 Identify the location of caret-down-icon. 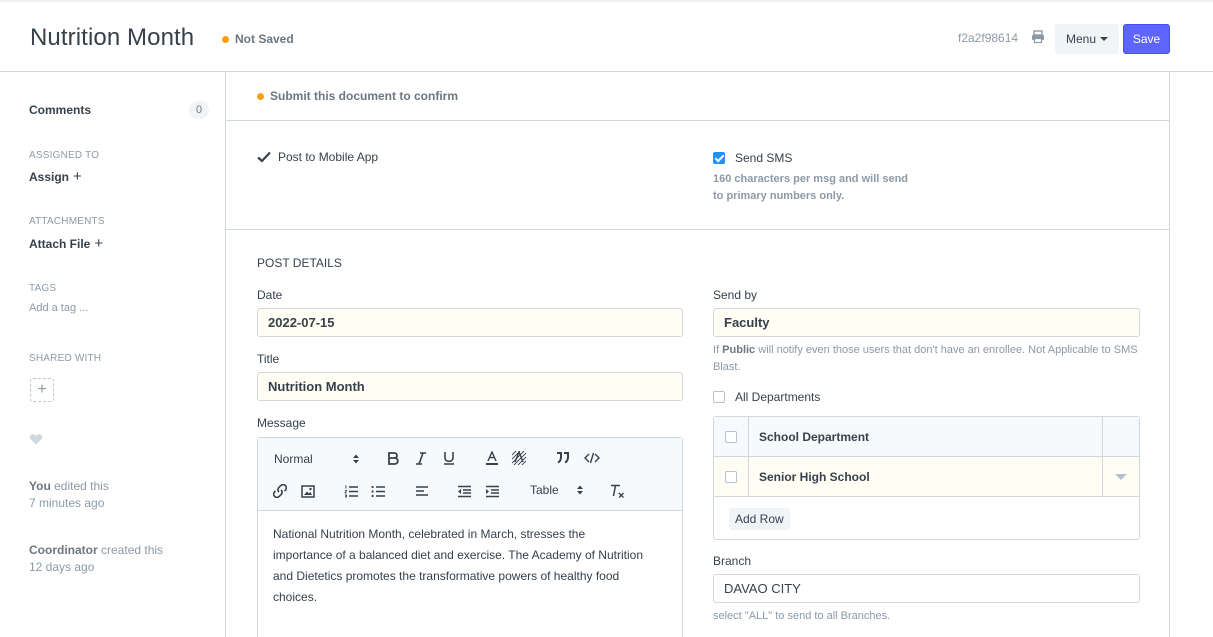
(1104, 39).